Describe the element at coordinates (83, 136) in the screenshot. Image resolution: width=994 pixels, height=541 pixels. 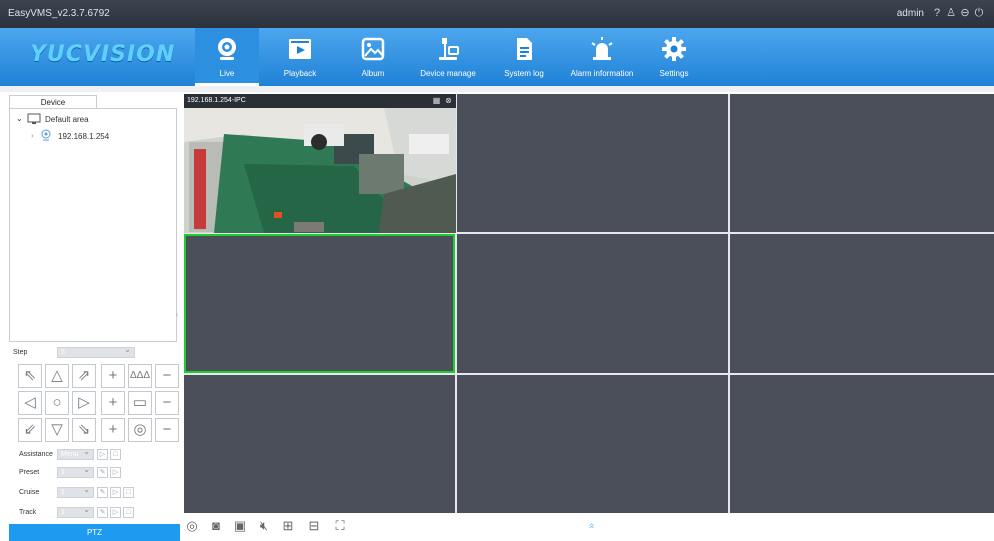
I see `tree-device-label: 192.168.1.254` at that location.